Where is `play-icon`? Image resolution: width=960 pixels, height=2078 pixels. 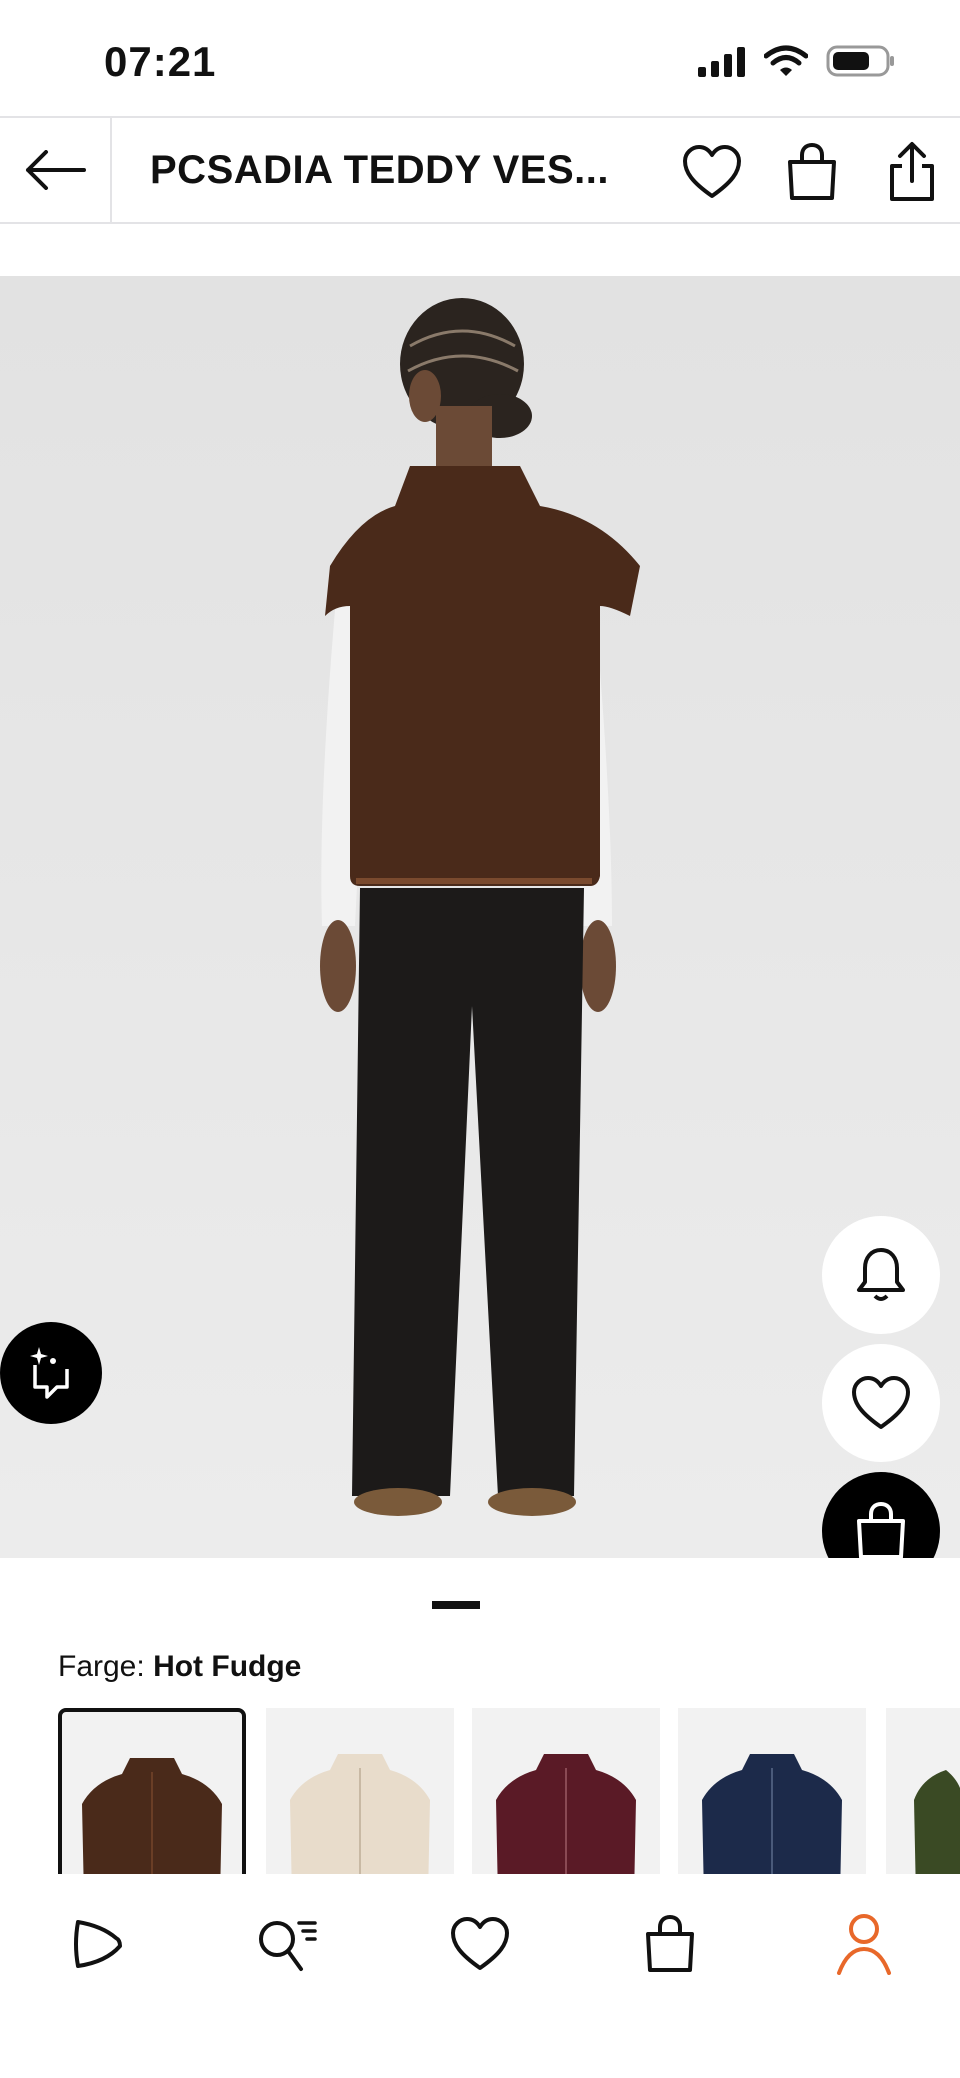 play-icon is located at coordinates (98, 1944).